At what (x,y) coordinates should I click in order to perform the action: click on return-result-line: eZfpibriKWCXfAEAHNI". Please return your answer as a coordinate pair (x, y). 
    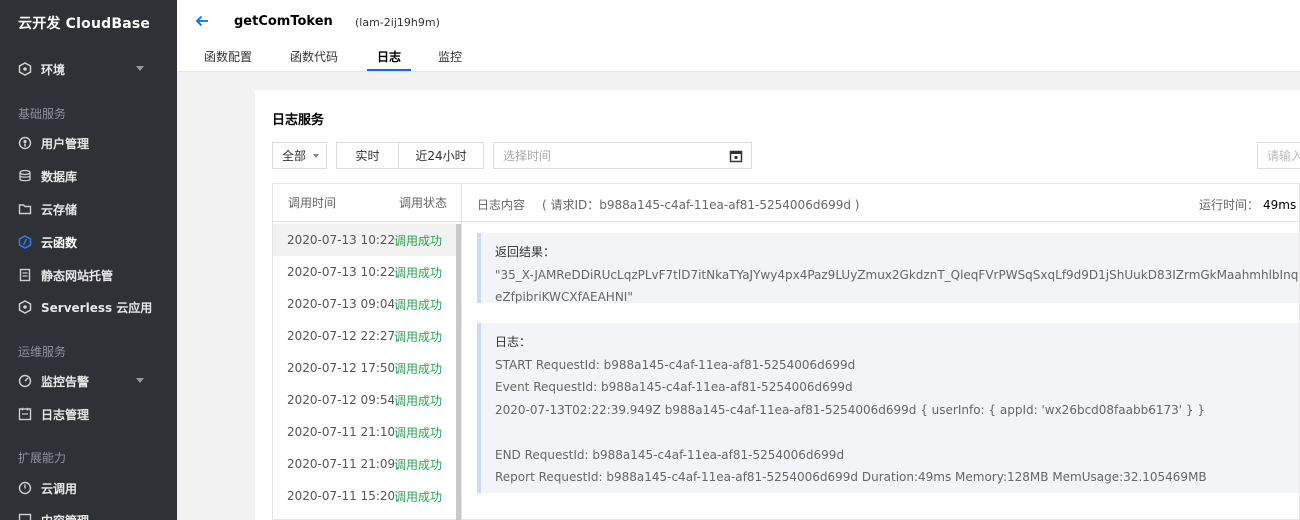
    Looking at the image, I should click on (564, 297).